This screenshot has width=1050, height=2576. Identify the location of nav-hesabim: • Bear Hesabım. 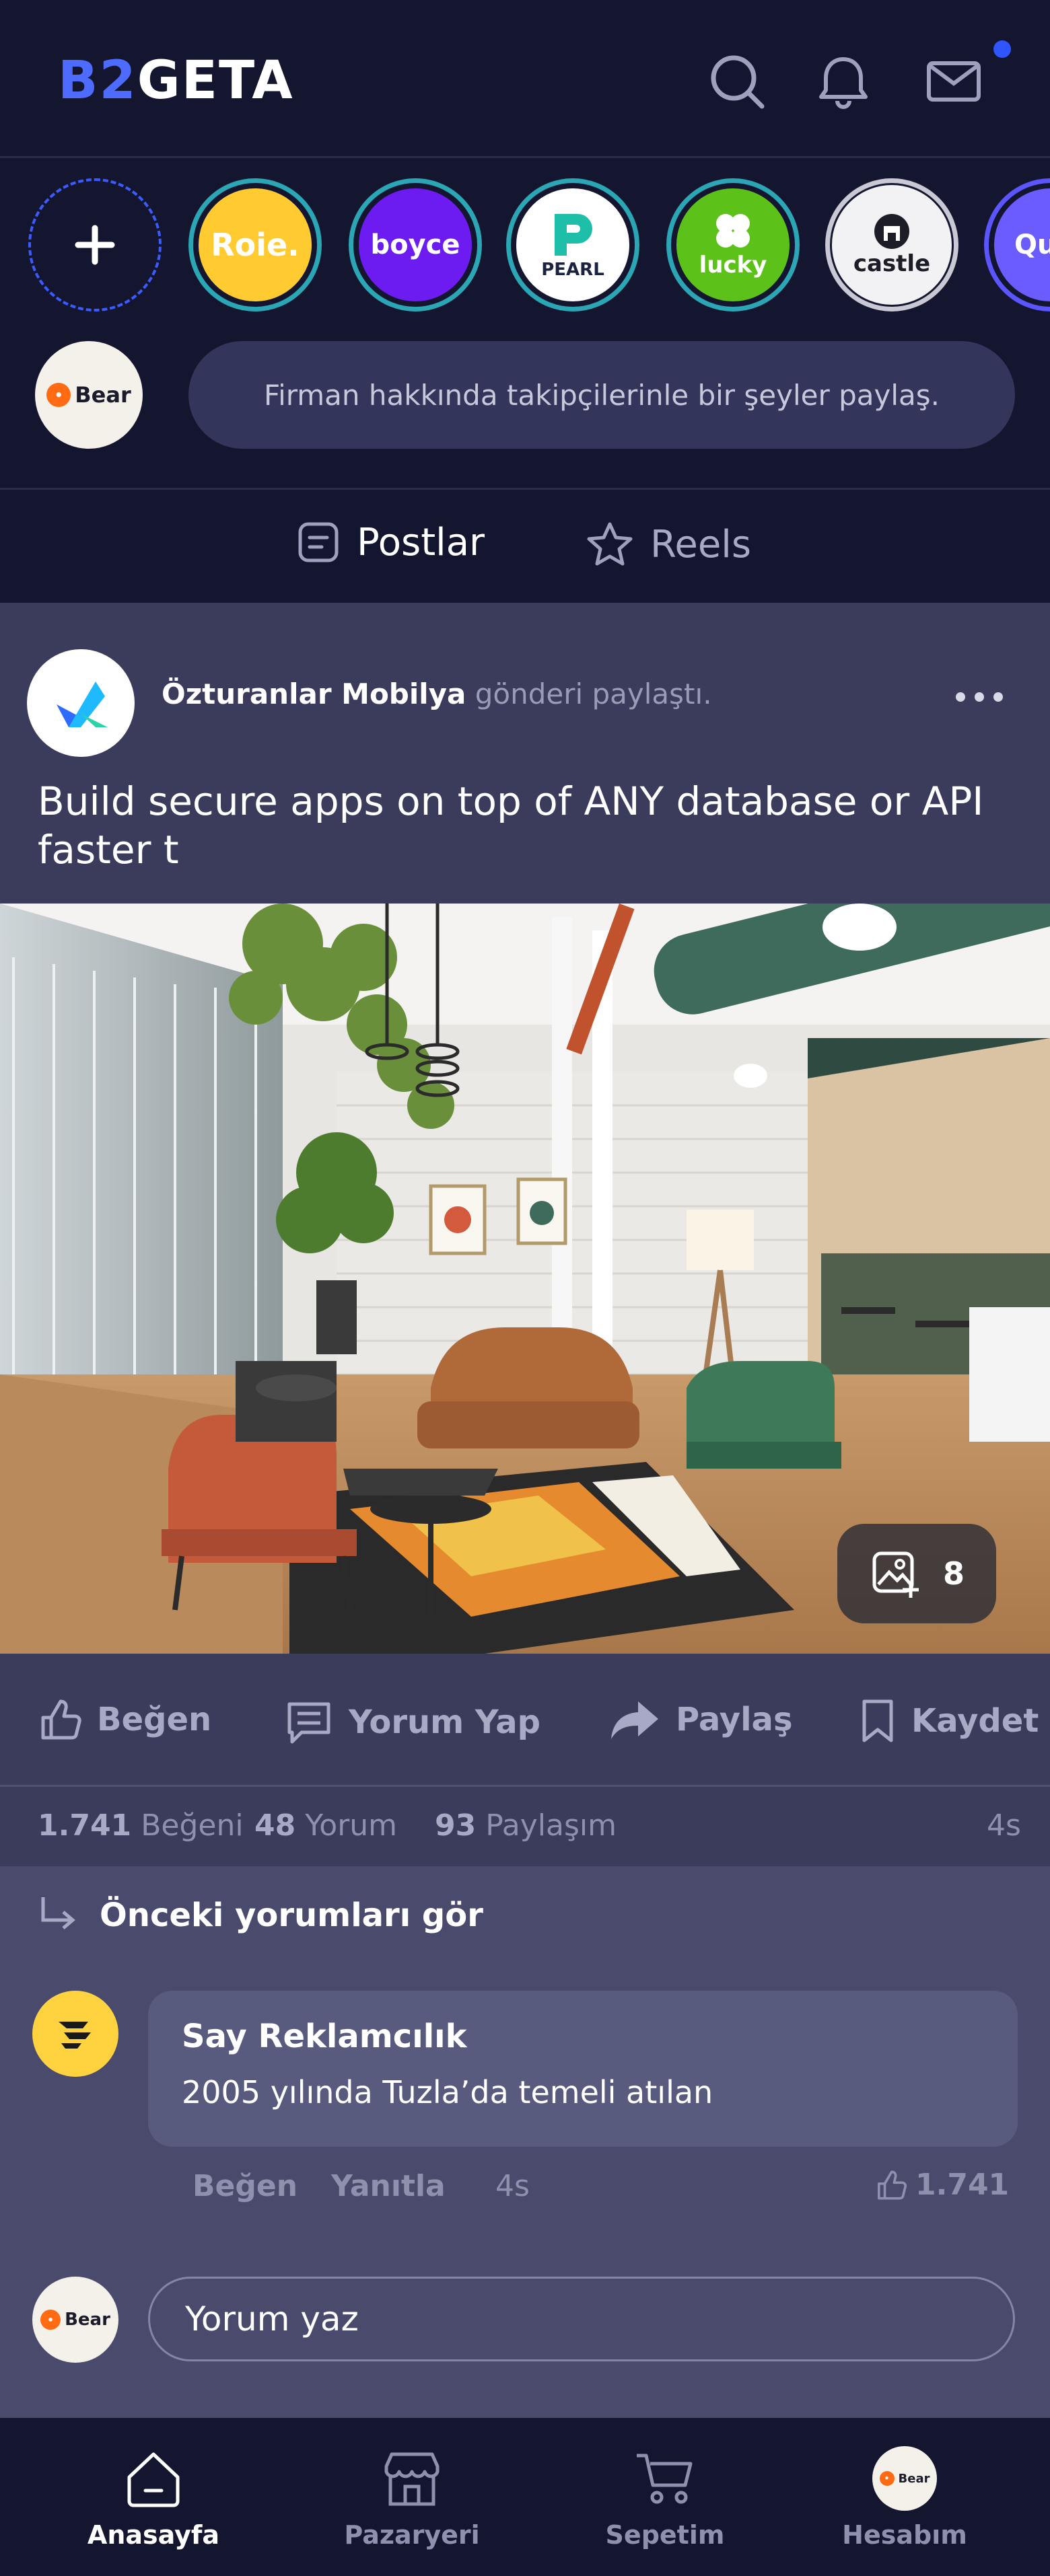
(905, 2498).